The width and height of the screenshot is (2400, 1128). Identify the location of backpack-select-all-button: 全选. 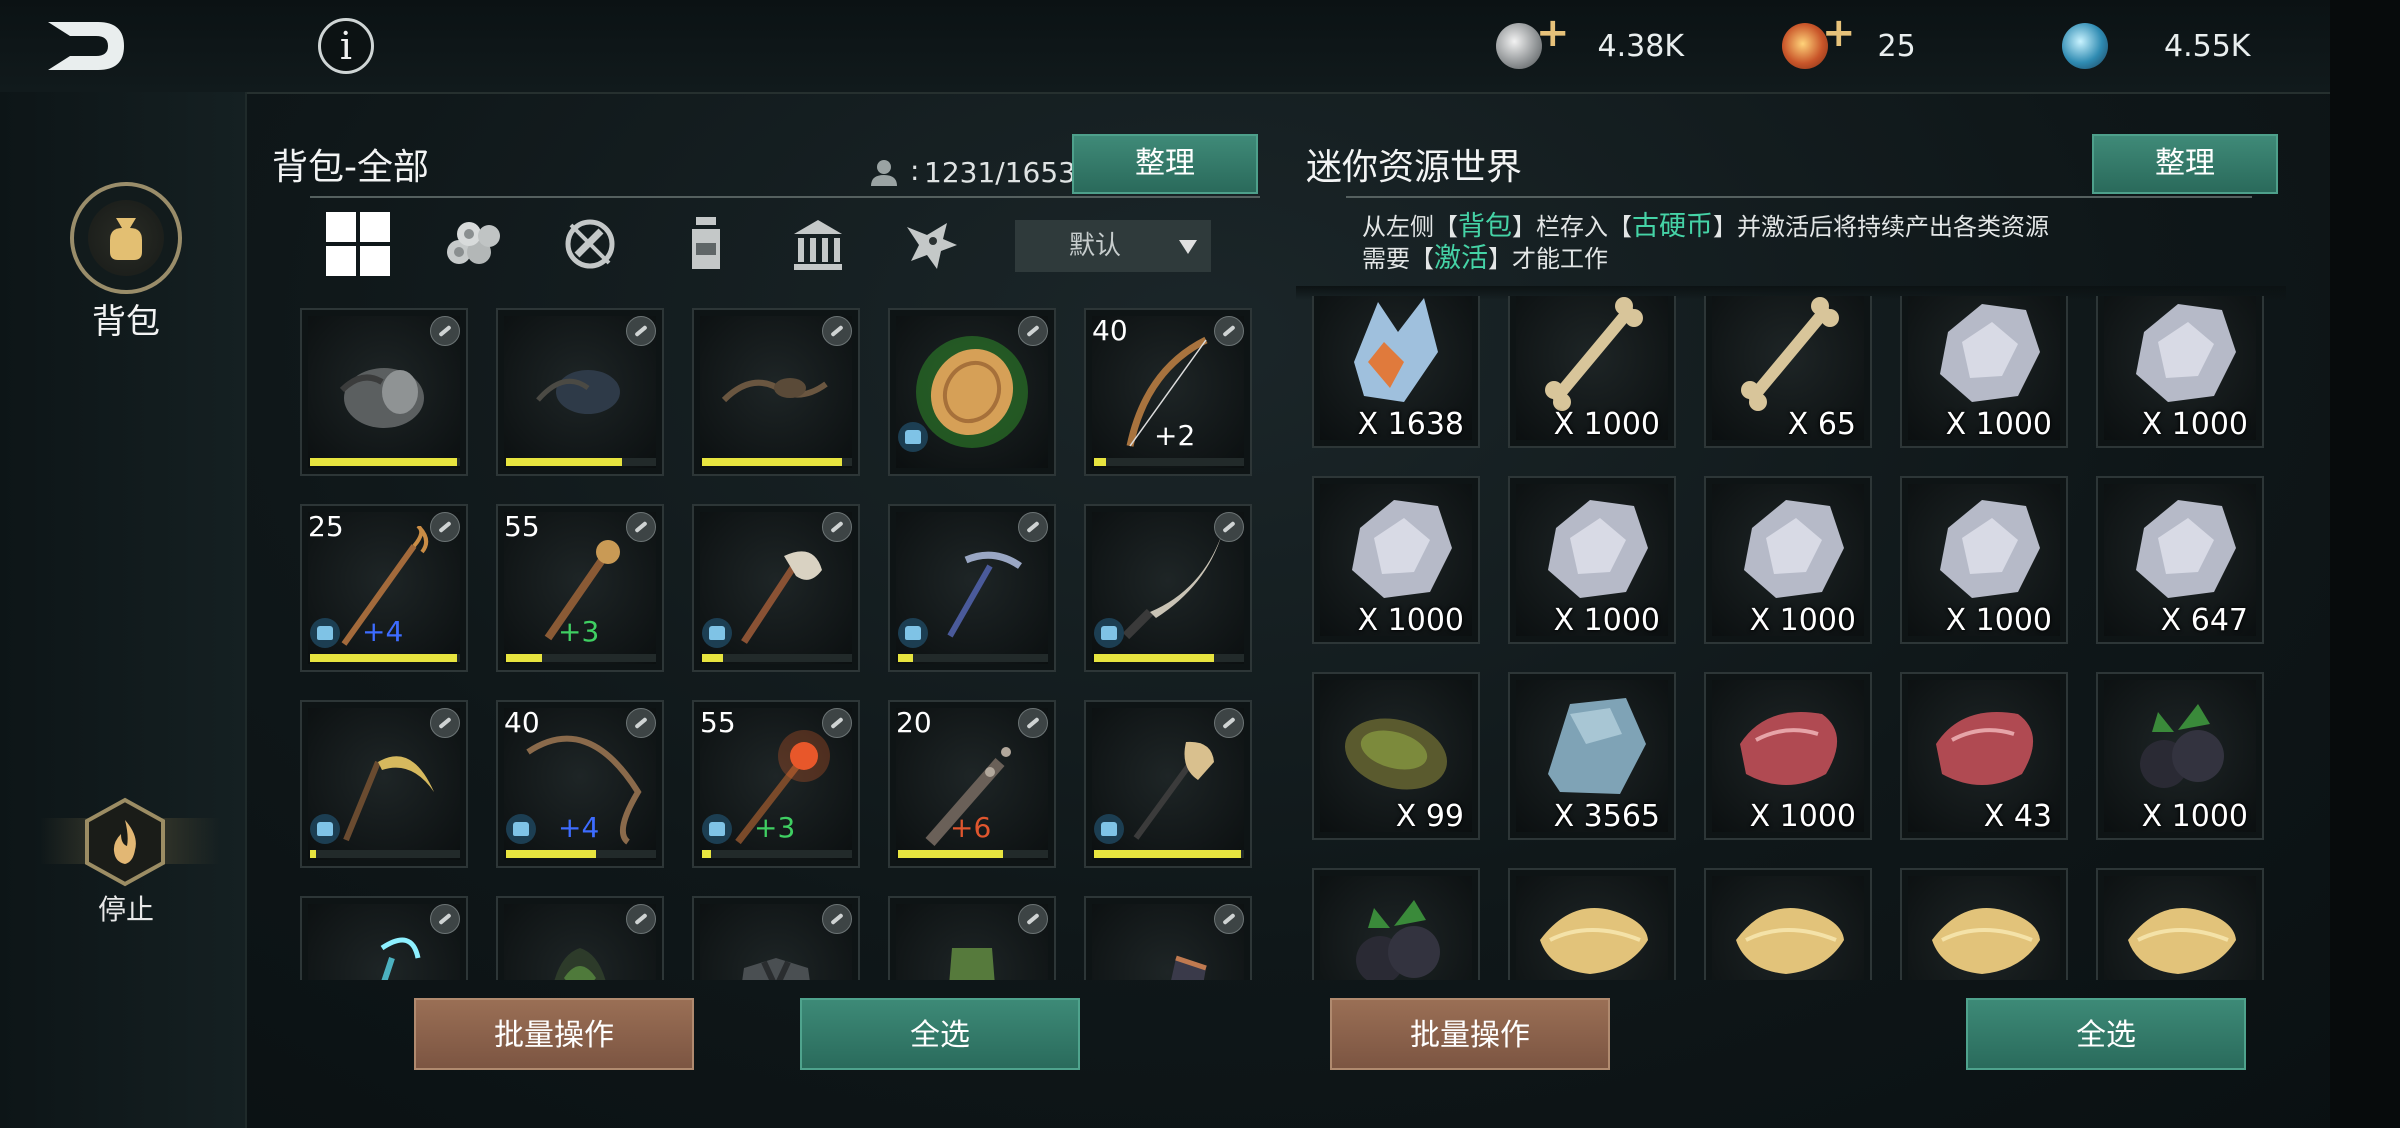
(940, 1034).